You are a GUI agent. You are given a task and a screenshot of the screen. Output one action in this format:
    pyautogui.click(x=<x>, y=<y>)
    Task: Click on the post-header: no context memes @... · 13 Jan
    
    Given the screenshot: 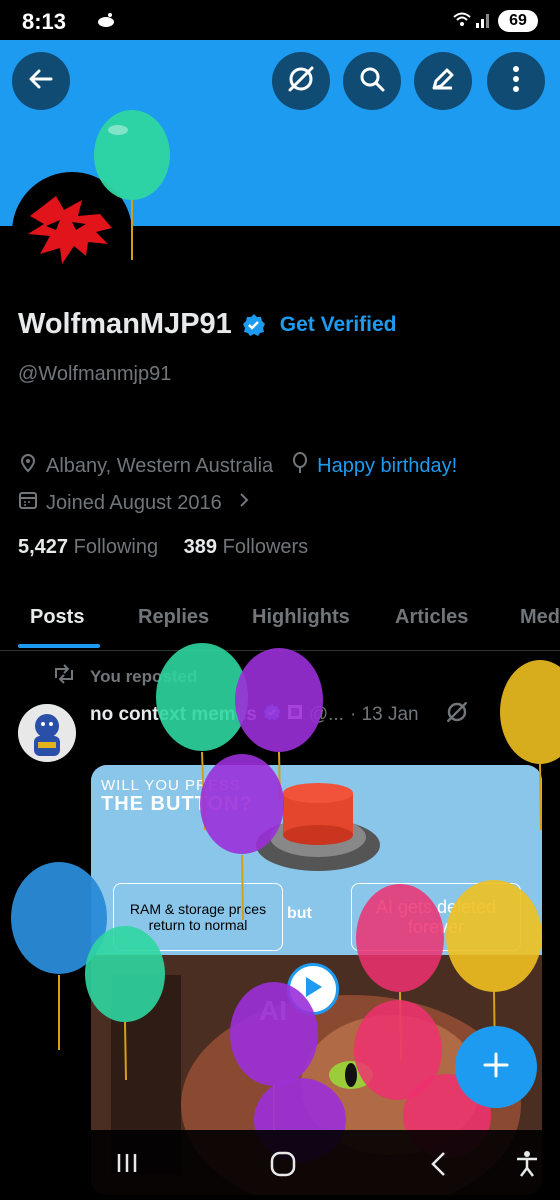 What is the action you would take?
    pyautogui.click(x=279, y=715)
    